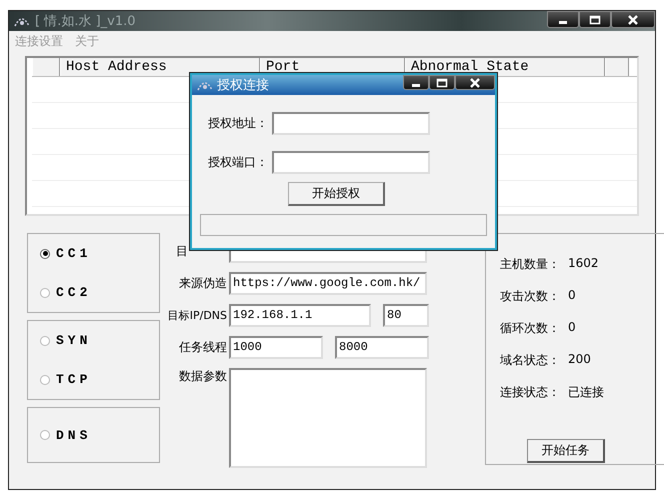 This screenshot has height=499, width=664. I want to click on stat-label: 主机数量：, so click(530, 264).